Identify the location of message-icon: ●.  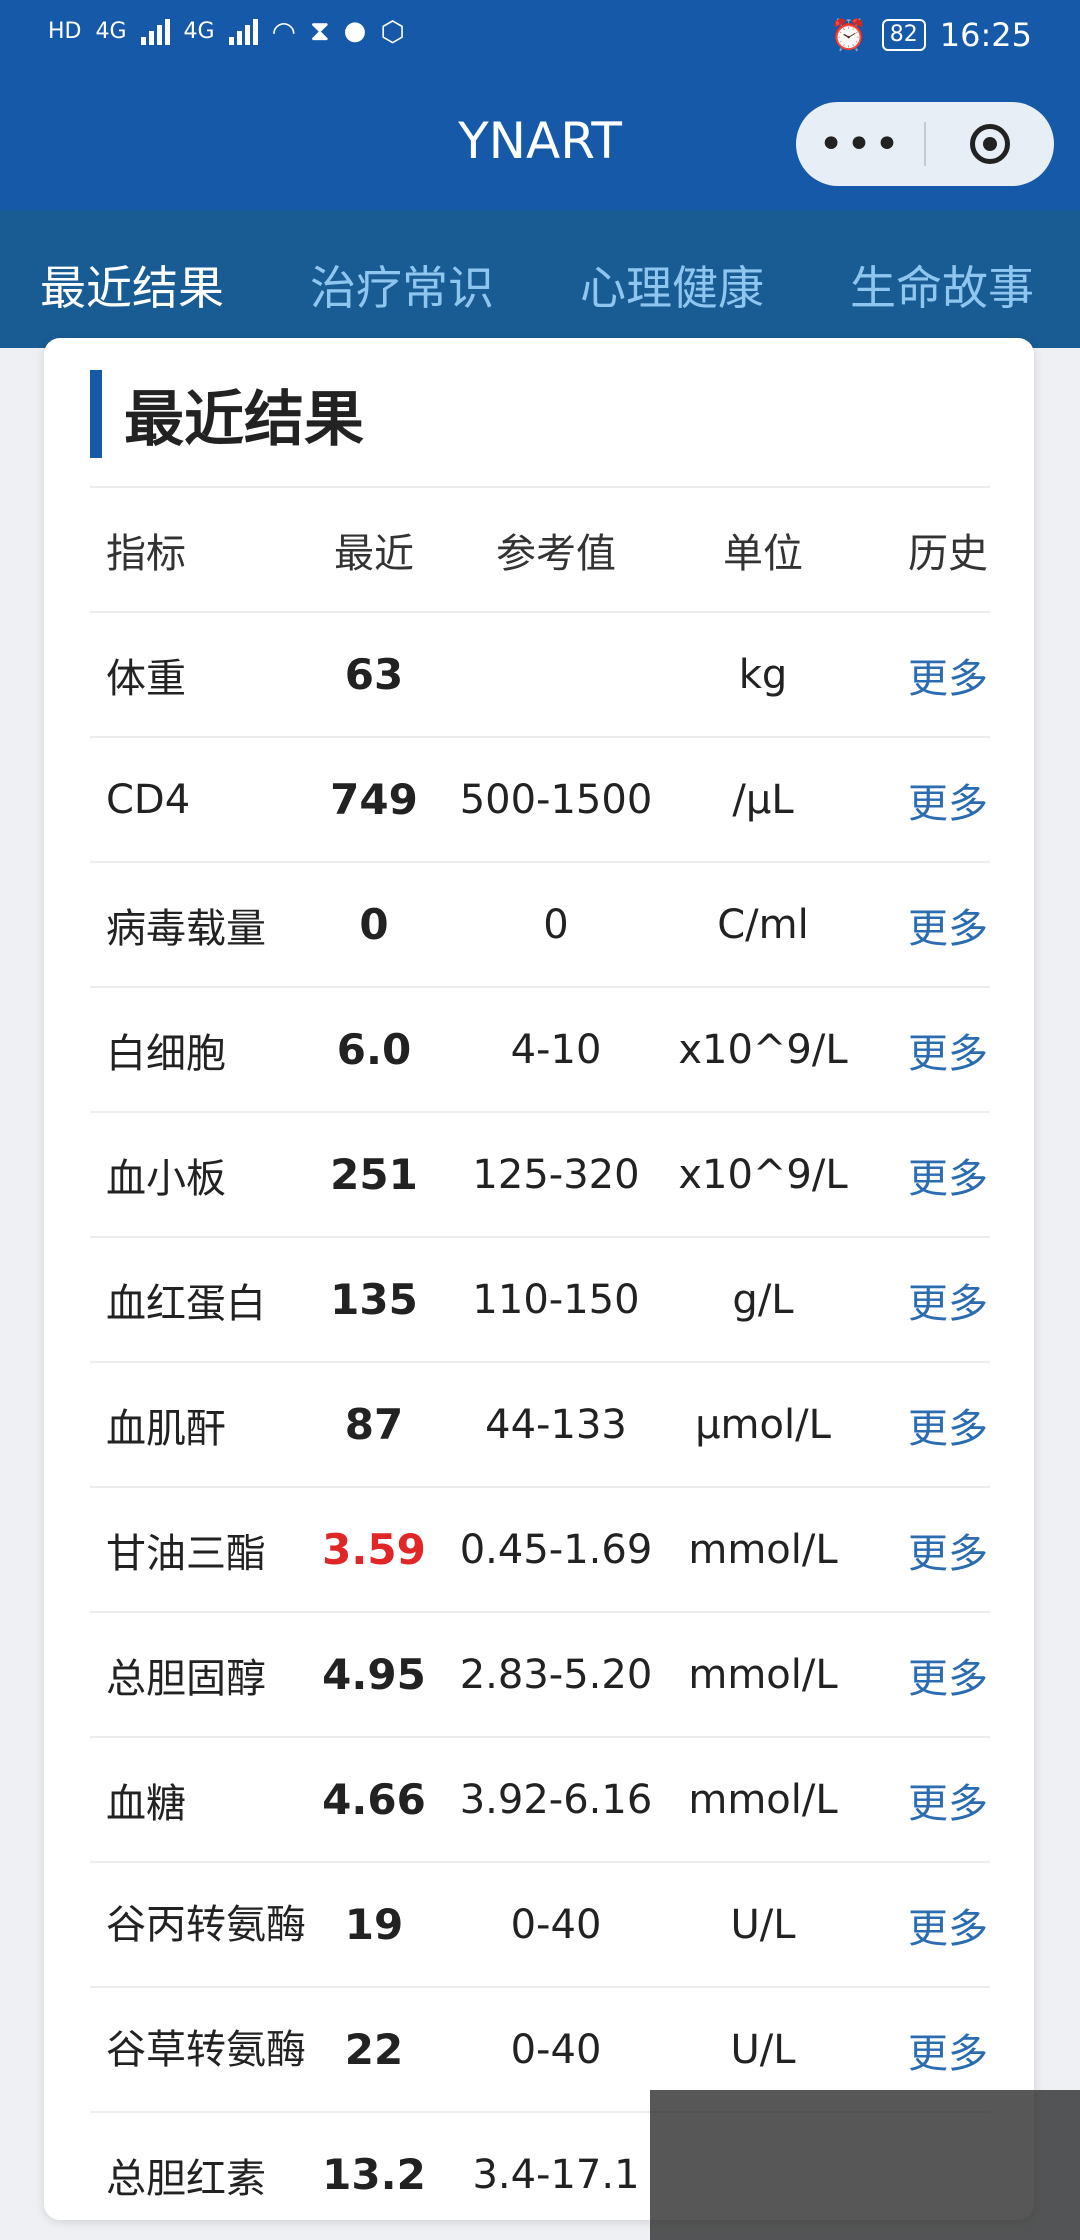
(355, 31).